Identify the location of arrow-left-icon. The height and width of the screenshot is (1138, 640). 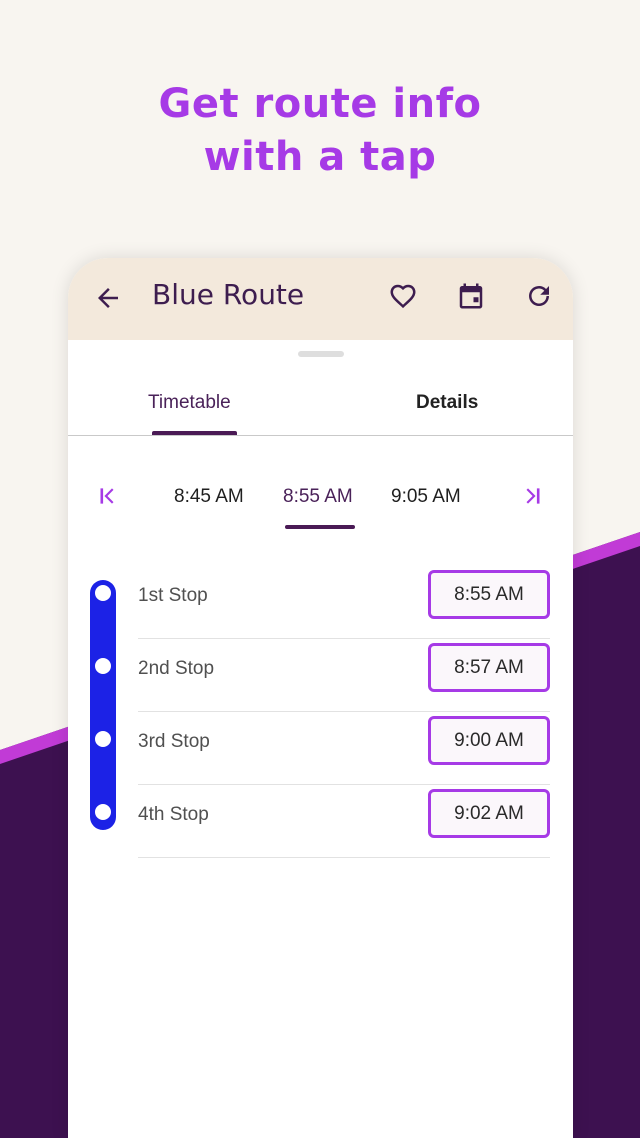
(108, 298).